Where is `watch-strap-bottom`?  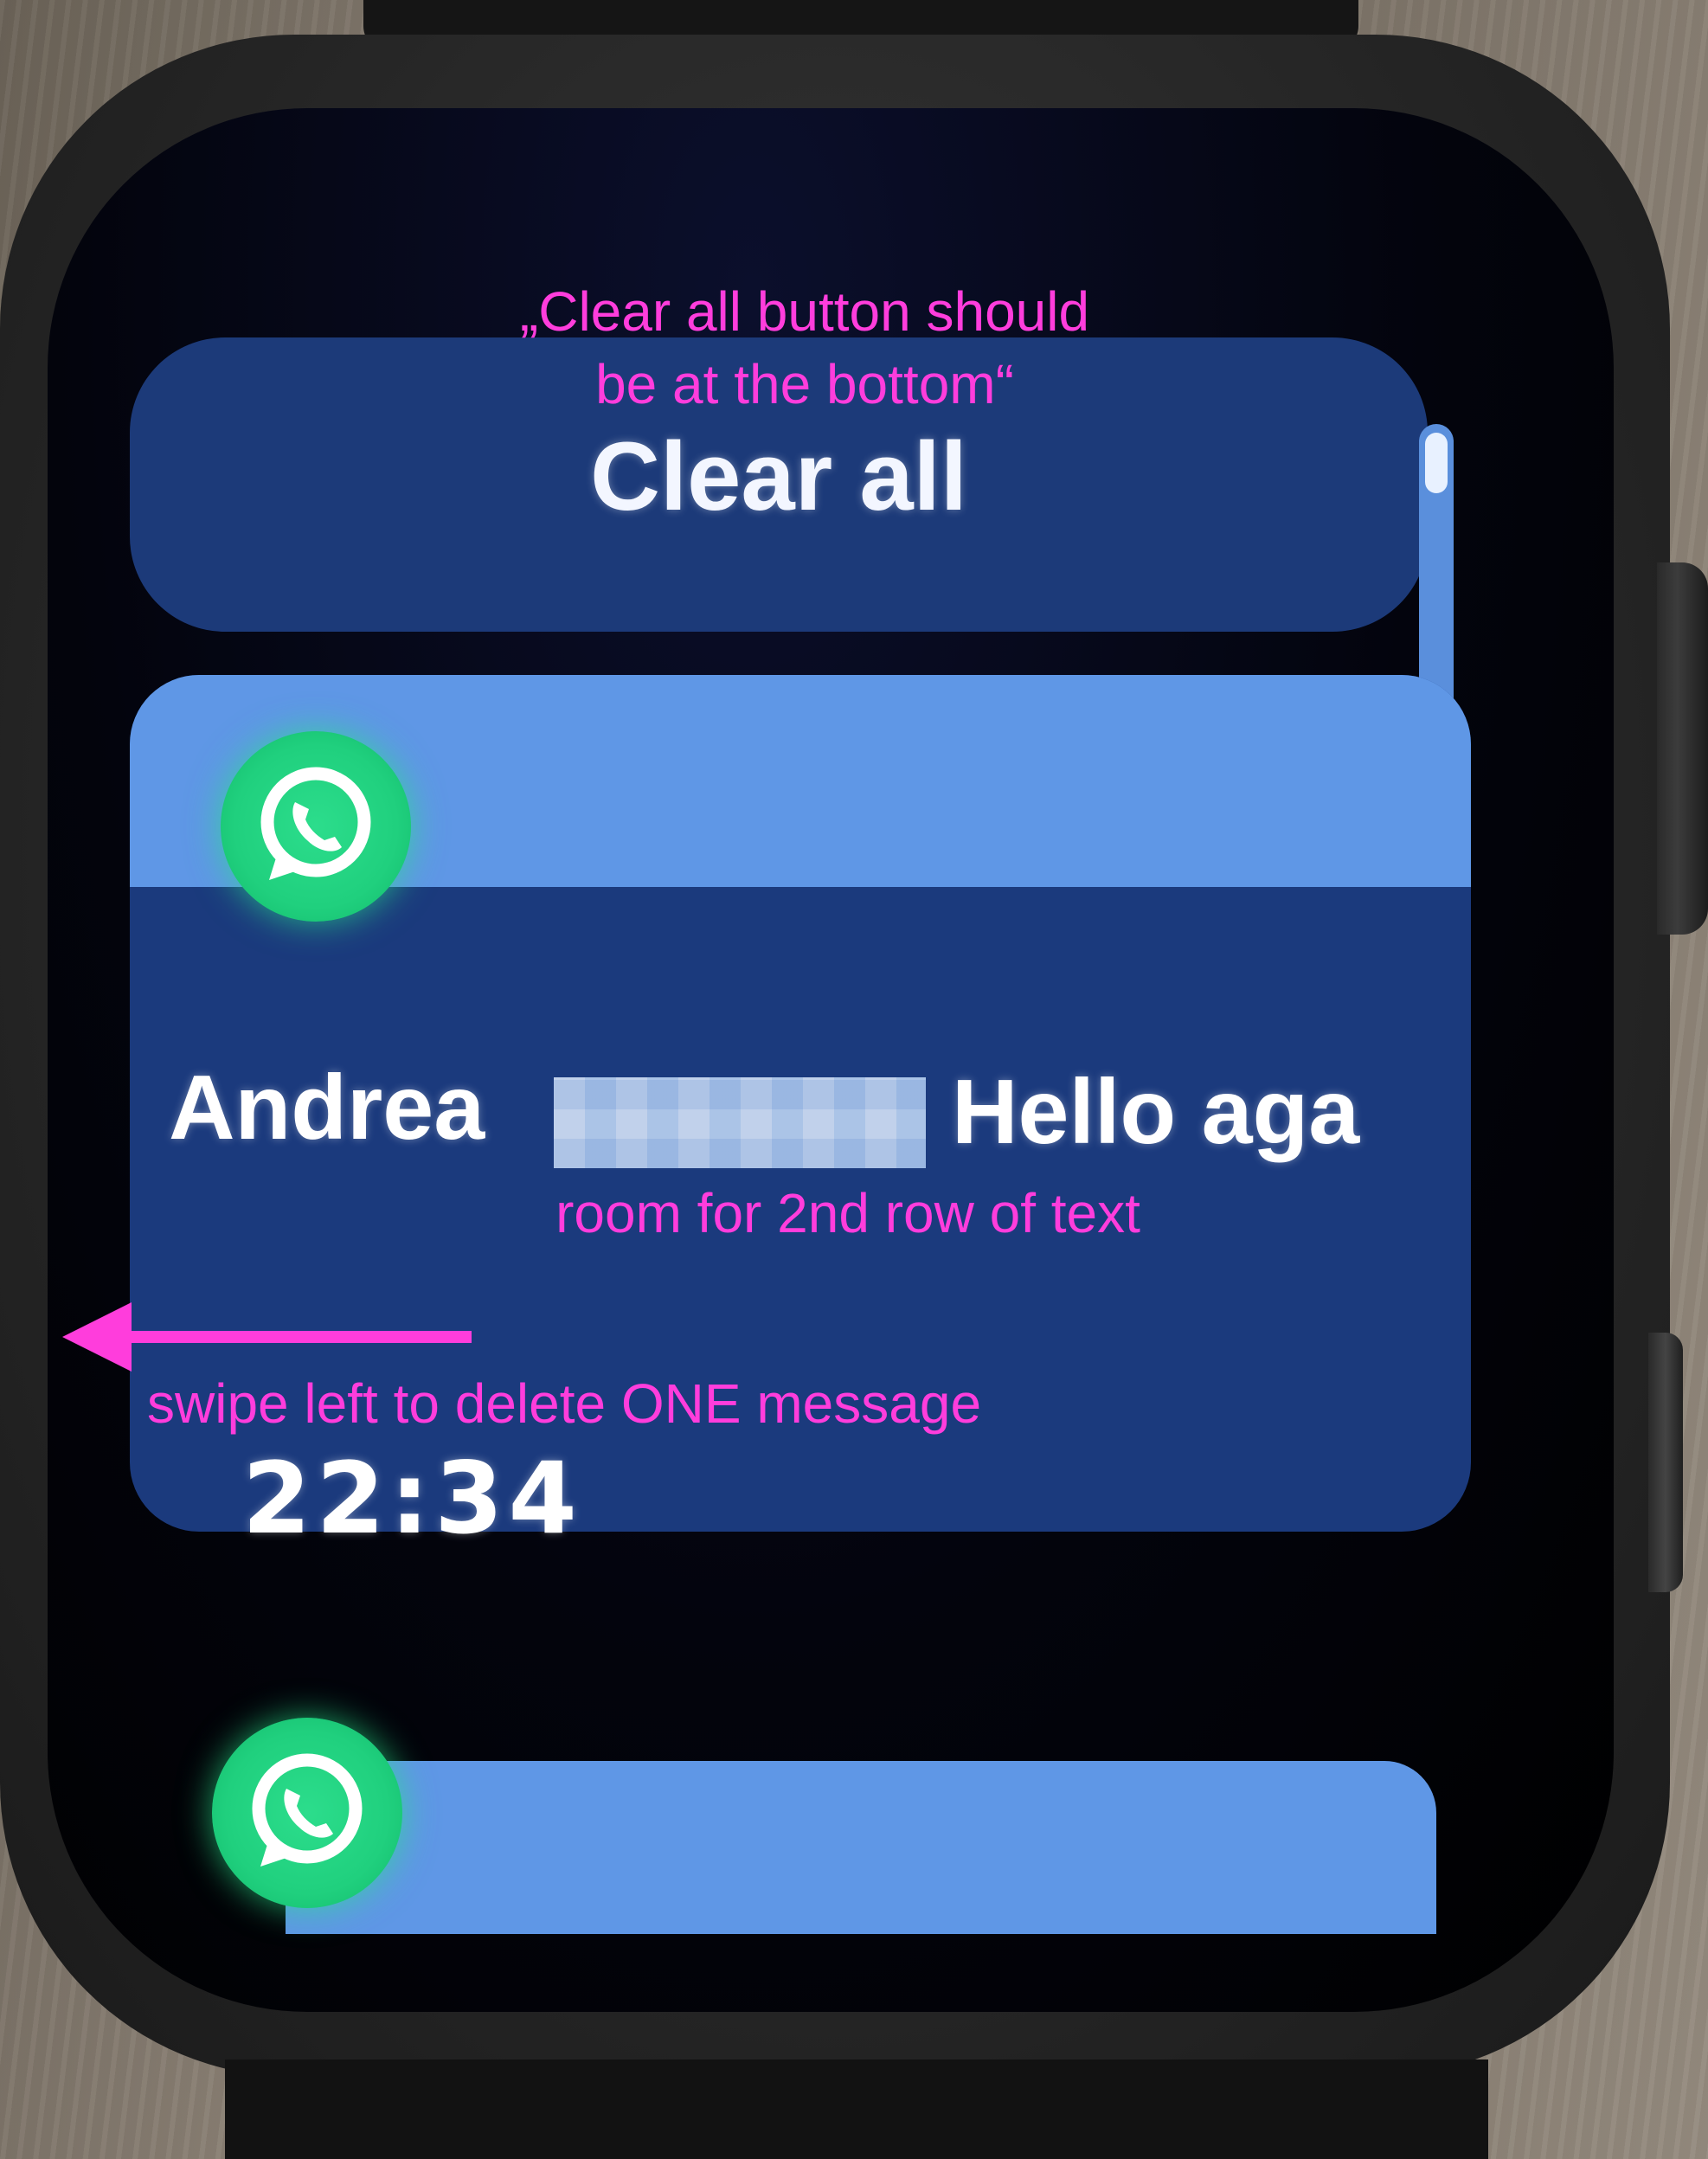
watch-strap-bottom is located at coordinates (857, 2109).